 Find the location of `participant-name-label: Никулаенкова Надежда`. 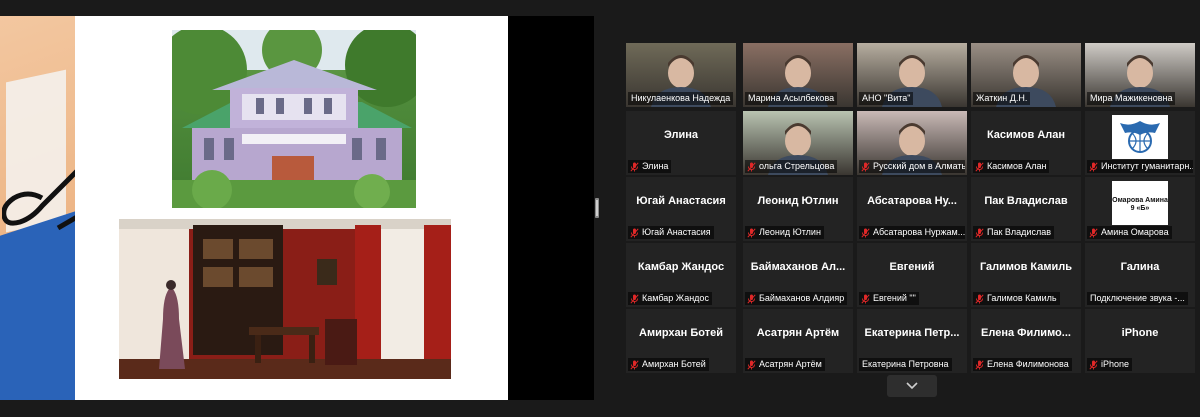

participant-name-label: Никулаенкова Надежда is located at coordinates (681, 98).